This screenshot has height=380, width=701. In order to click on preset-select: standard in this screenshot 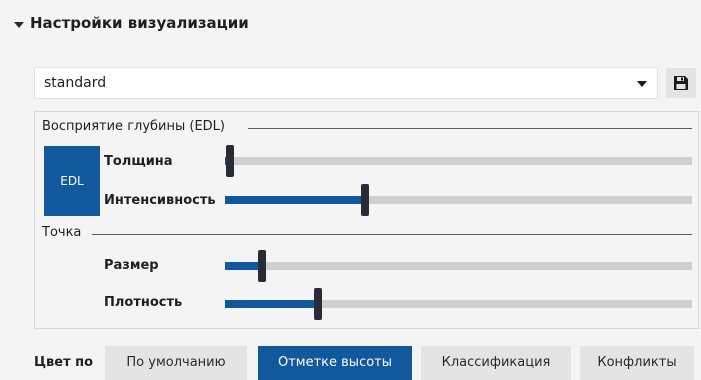, I will do `click(346, 83)`.